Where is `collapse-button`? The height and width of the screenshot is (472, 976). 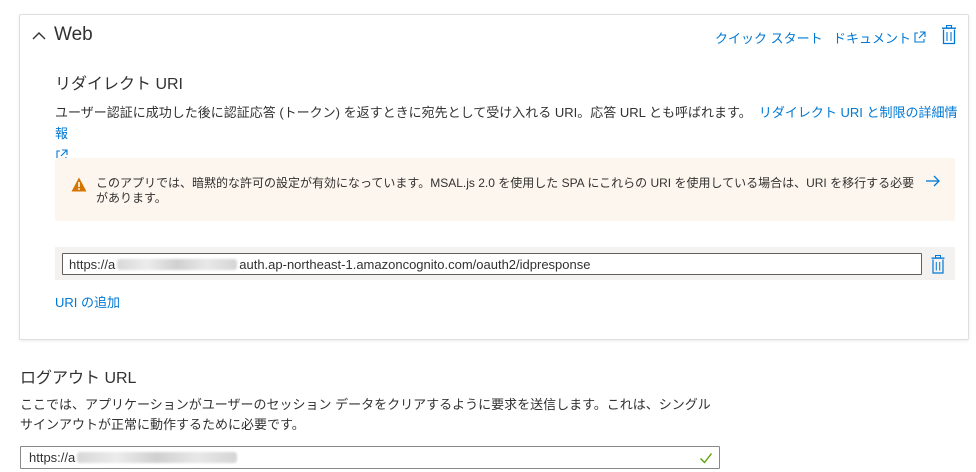
collapse-button is located at coordinates (39, 36).